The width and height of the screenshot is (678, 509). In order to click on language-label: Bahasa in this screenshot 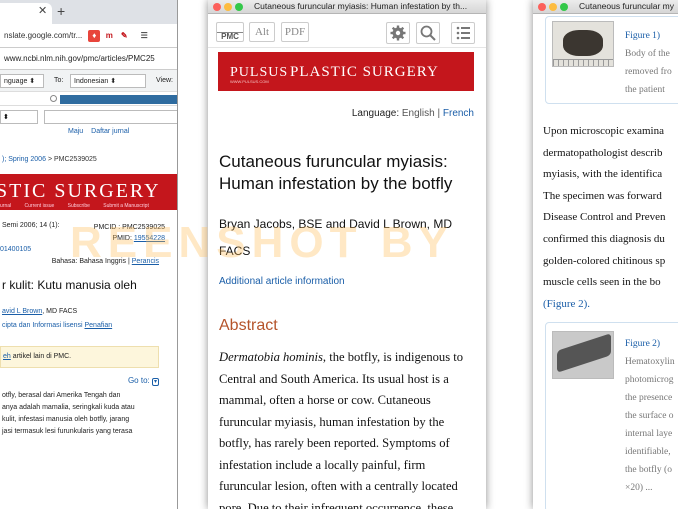, I will do `click(77, 261)`.